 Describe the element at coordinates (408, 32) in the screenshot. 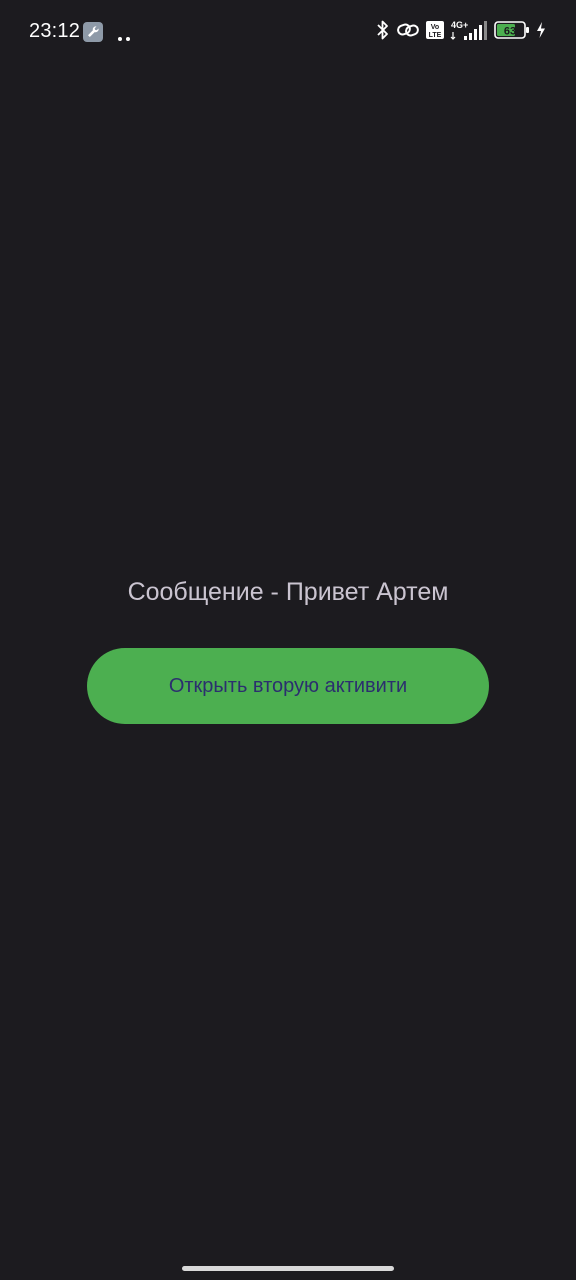

I see `link-icon` at that location.